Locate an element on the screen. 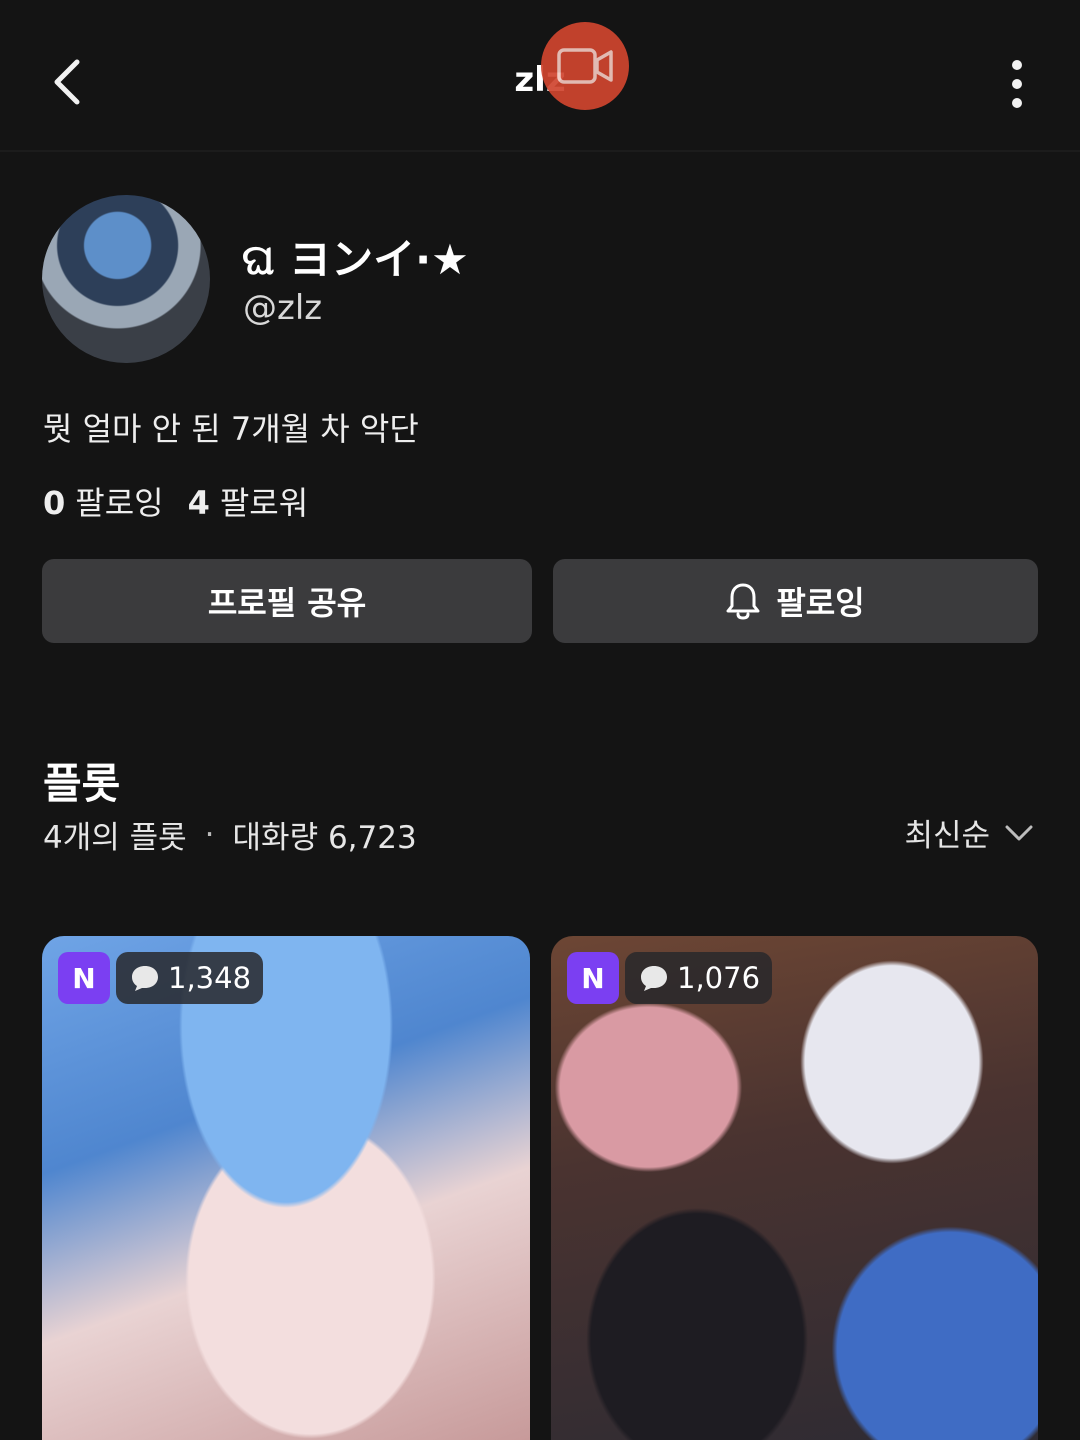  followers-count: 4 is located at coordinates (198, 503).